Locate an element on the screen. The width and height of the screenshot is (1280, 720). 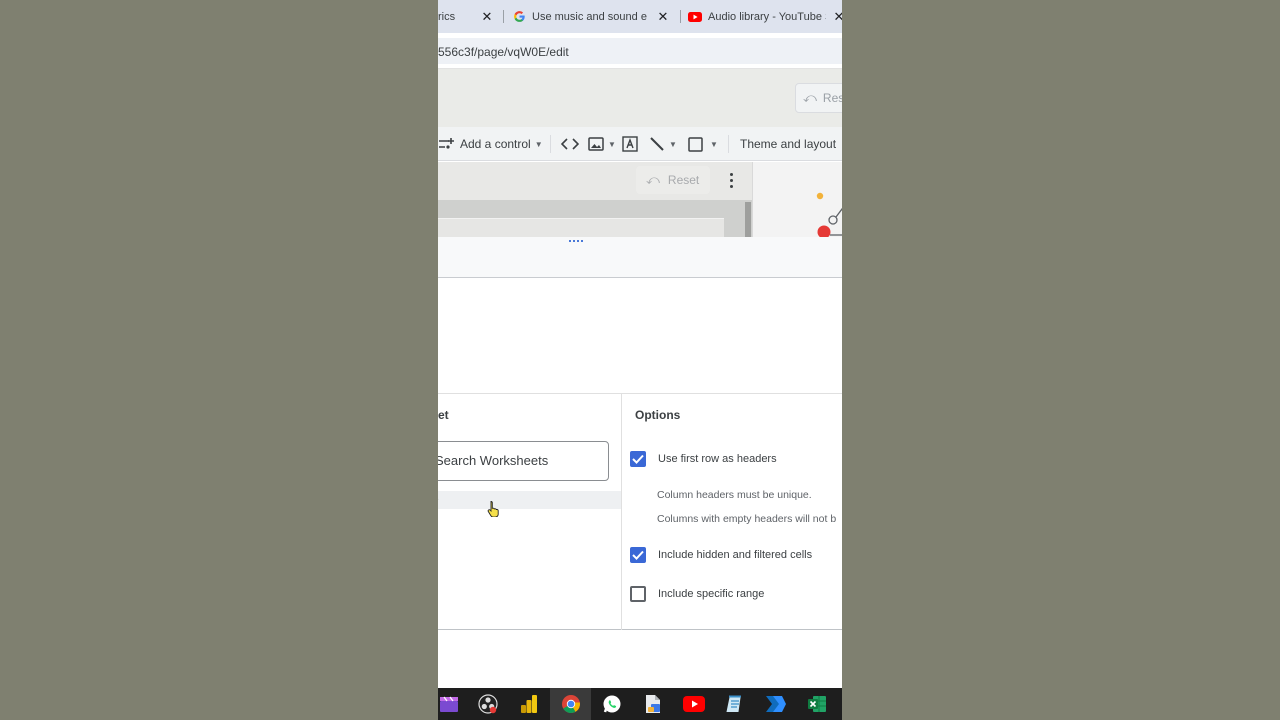
app-header: ⤺ Res is located at coordinates (640, 98).